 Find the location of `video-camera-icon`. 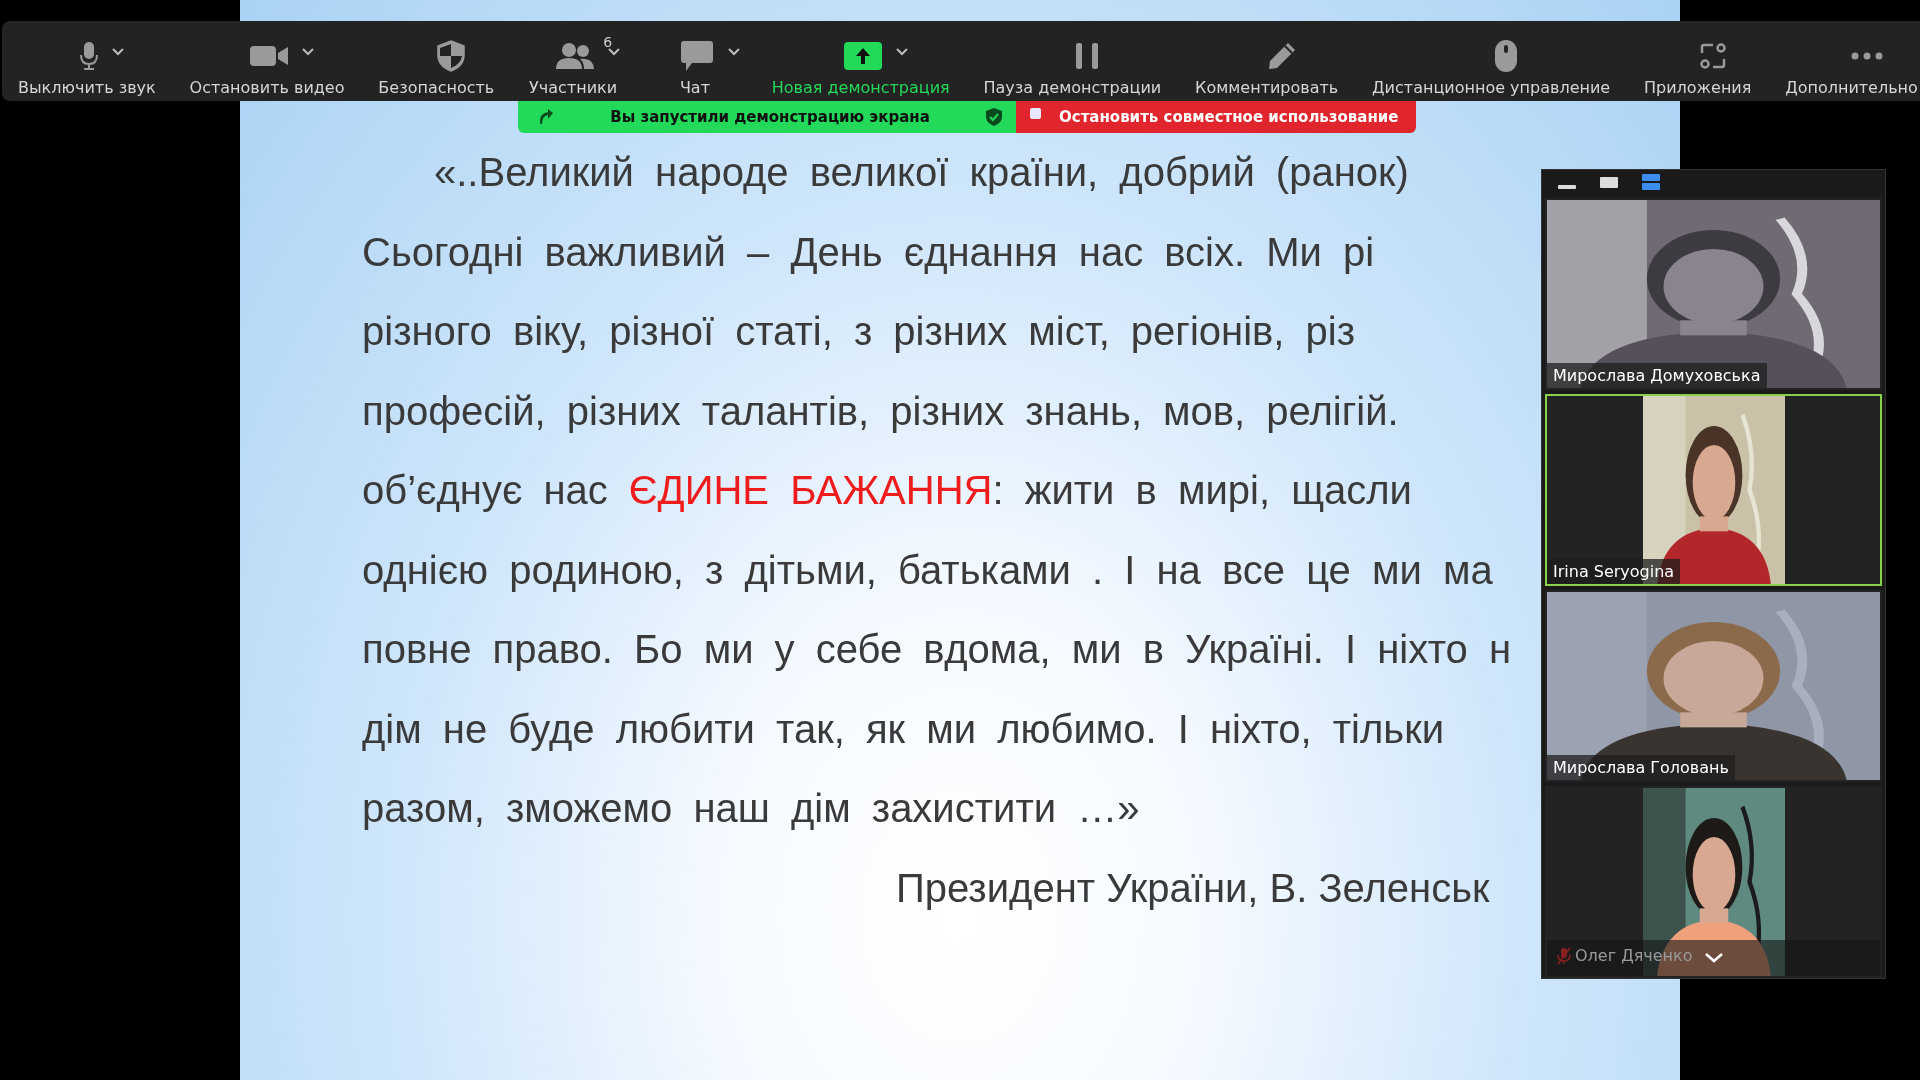

video-camera-icon is located at coordinates (269, 56).